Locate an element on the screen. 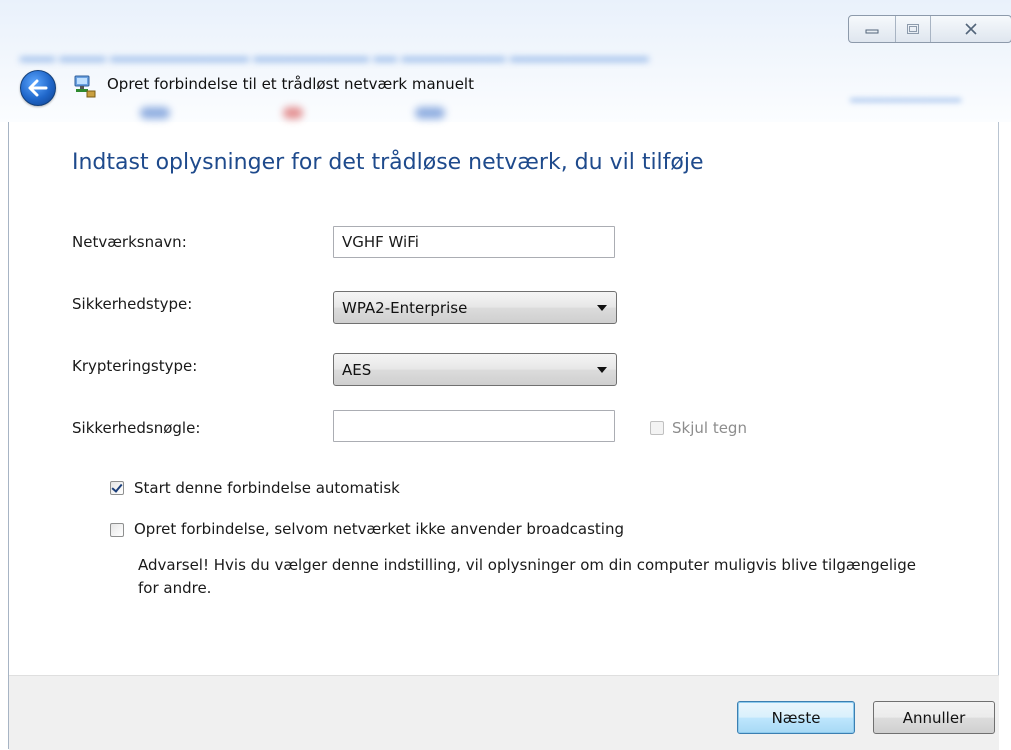 This screenshot has width=1011, height=750. minimize-icon is located at coordinates (872, 31).